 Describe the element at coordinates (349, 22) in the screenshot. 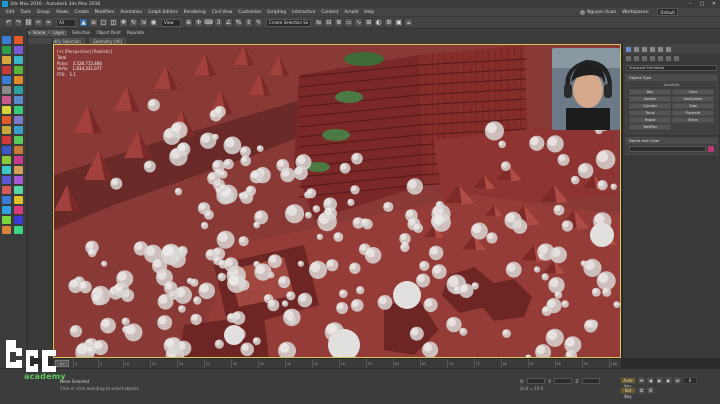

I see `ribbon-toggle-icon: ▭` at that location.